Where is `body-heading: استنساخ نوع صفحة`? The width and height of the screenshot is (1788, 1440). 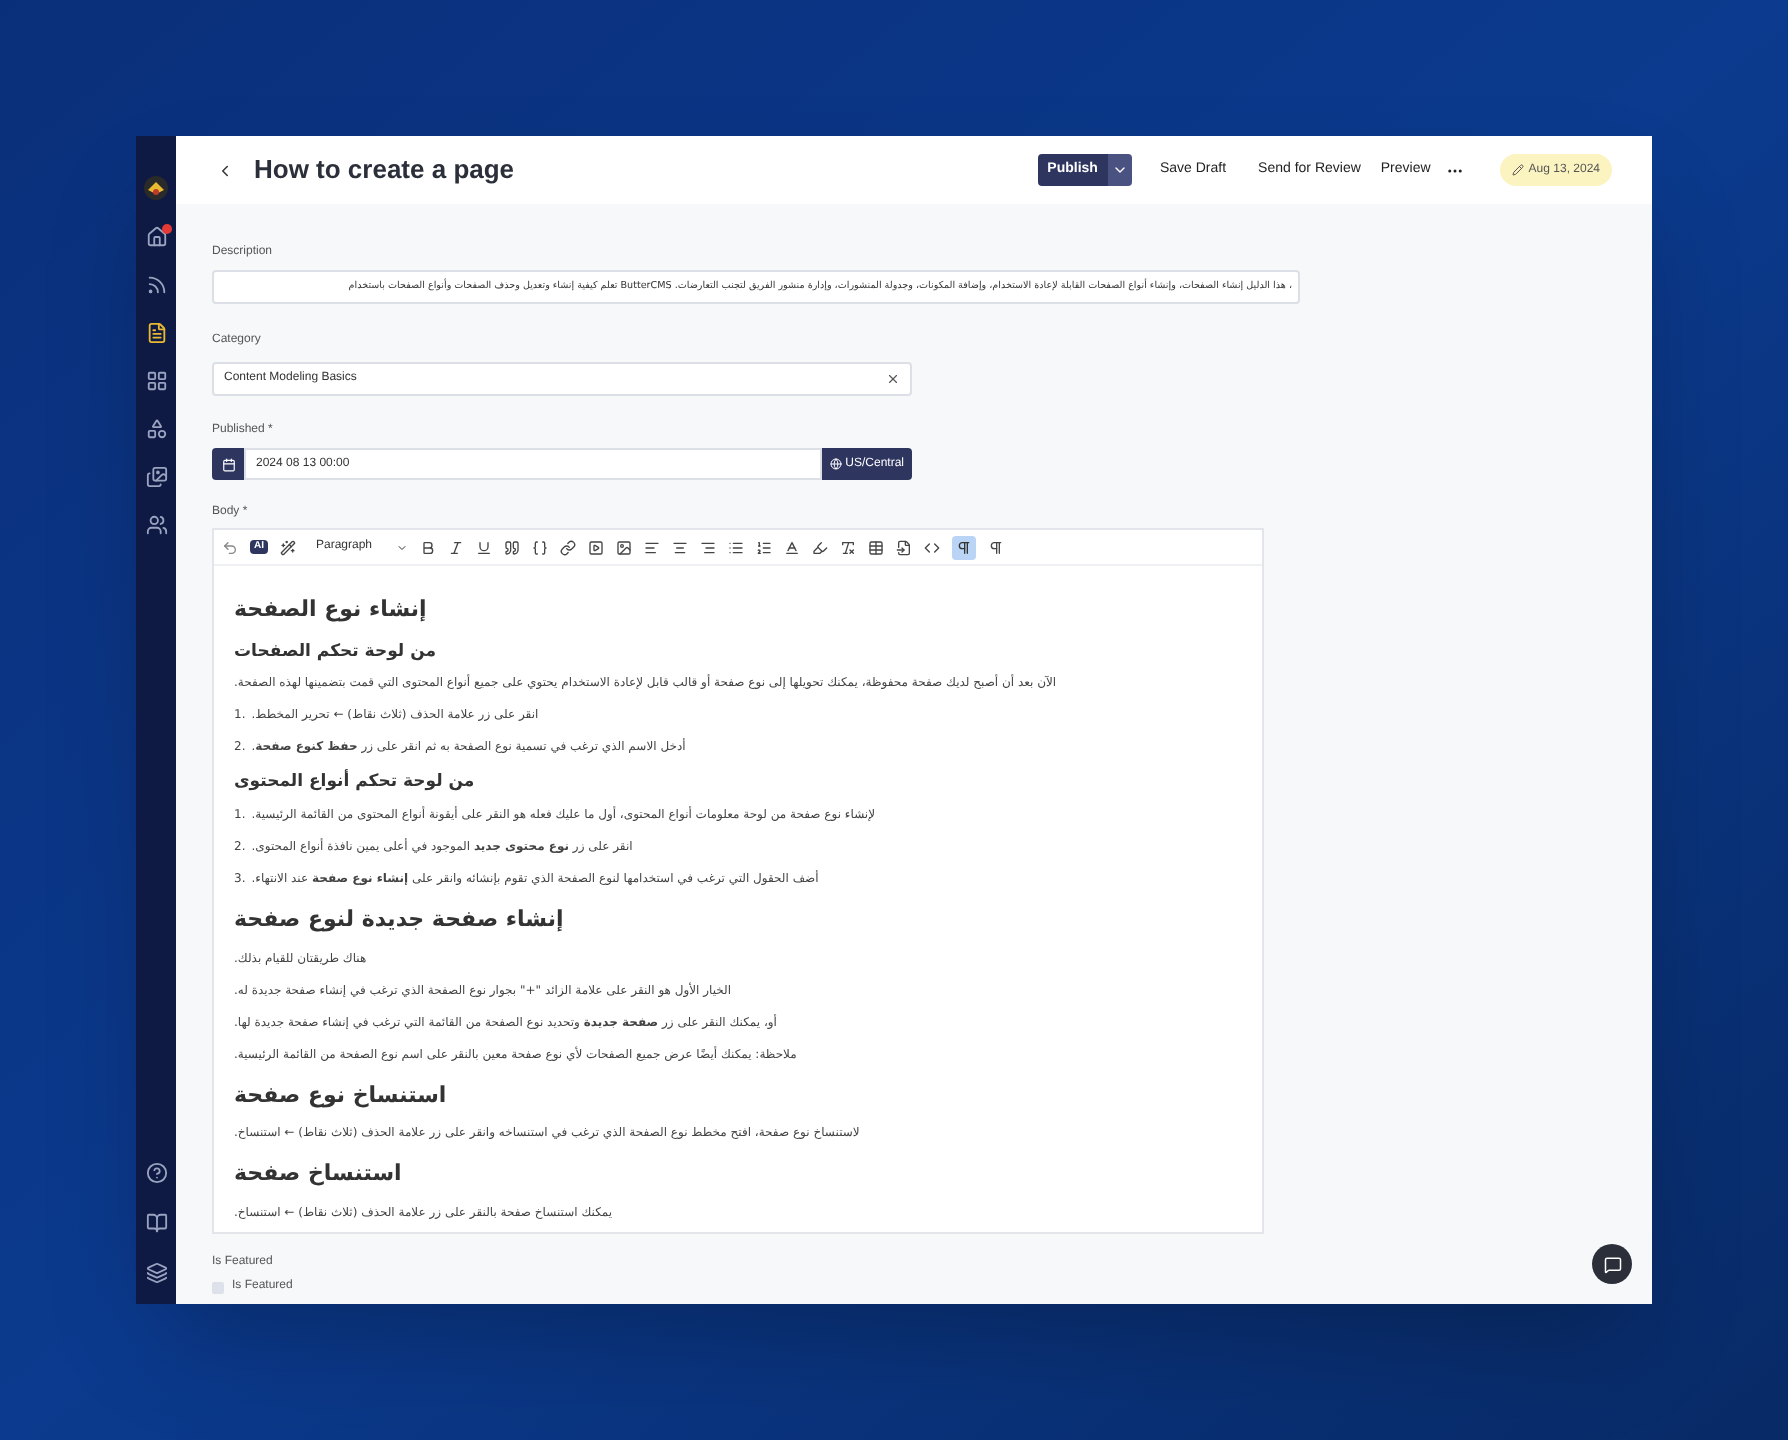
body-heading: استنساخ نوع صفحة is located at coordinates (341, 1095).